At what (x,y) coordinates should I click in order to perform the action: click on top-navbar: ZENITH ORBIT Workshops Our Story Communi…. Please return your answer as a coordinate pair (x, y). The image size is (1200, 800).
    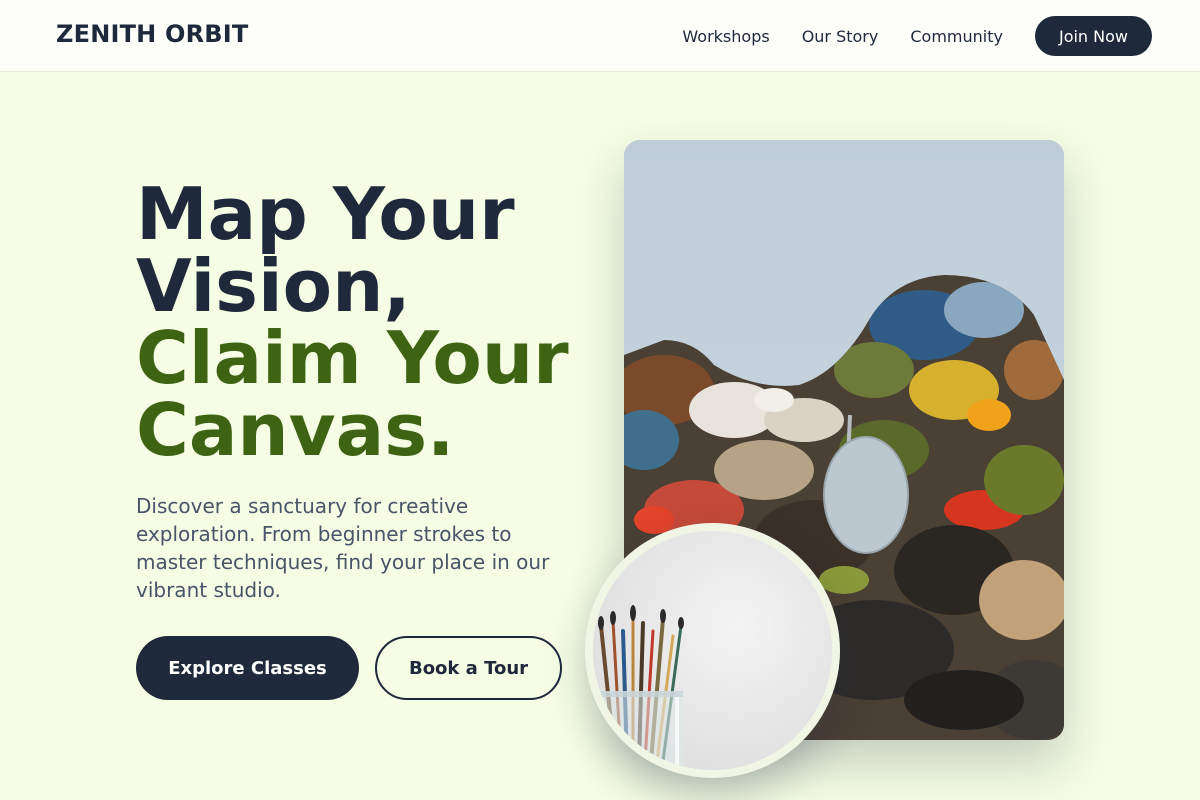
    Looking at the image, I should click on (600, 36).